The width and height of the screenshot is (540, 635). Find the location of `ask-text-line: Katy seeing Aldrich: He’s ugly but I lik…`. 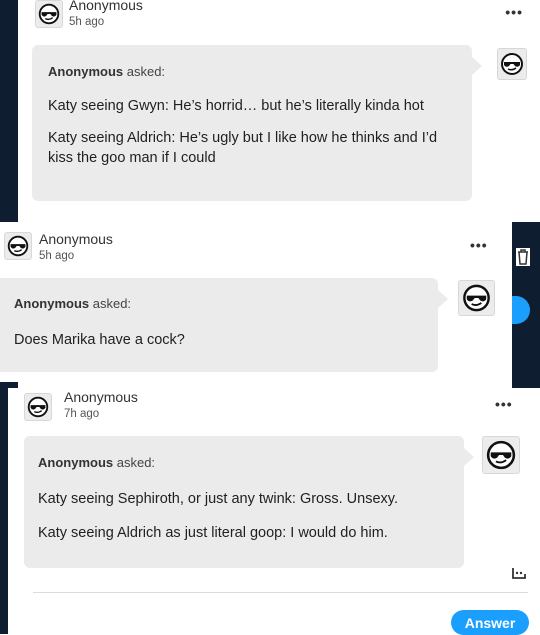

ask-text-line: Katy seeing Aldrich: He’s ugly but I lik… is located at coordinates (243, 148).